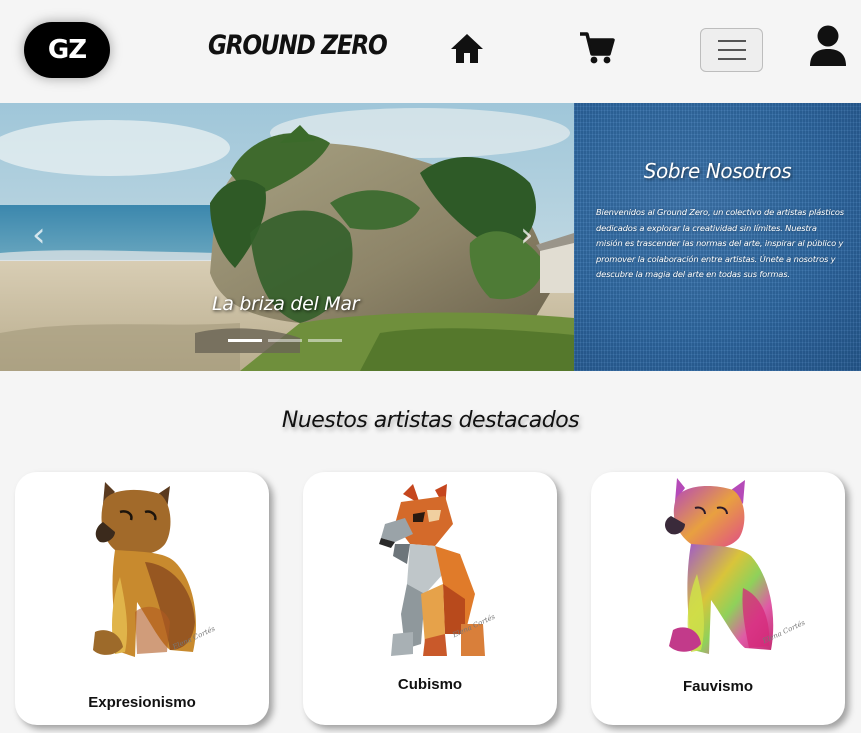 The image size is (861, 733). I want to click on home-icon, so click(467, 48).